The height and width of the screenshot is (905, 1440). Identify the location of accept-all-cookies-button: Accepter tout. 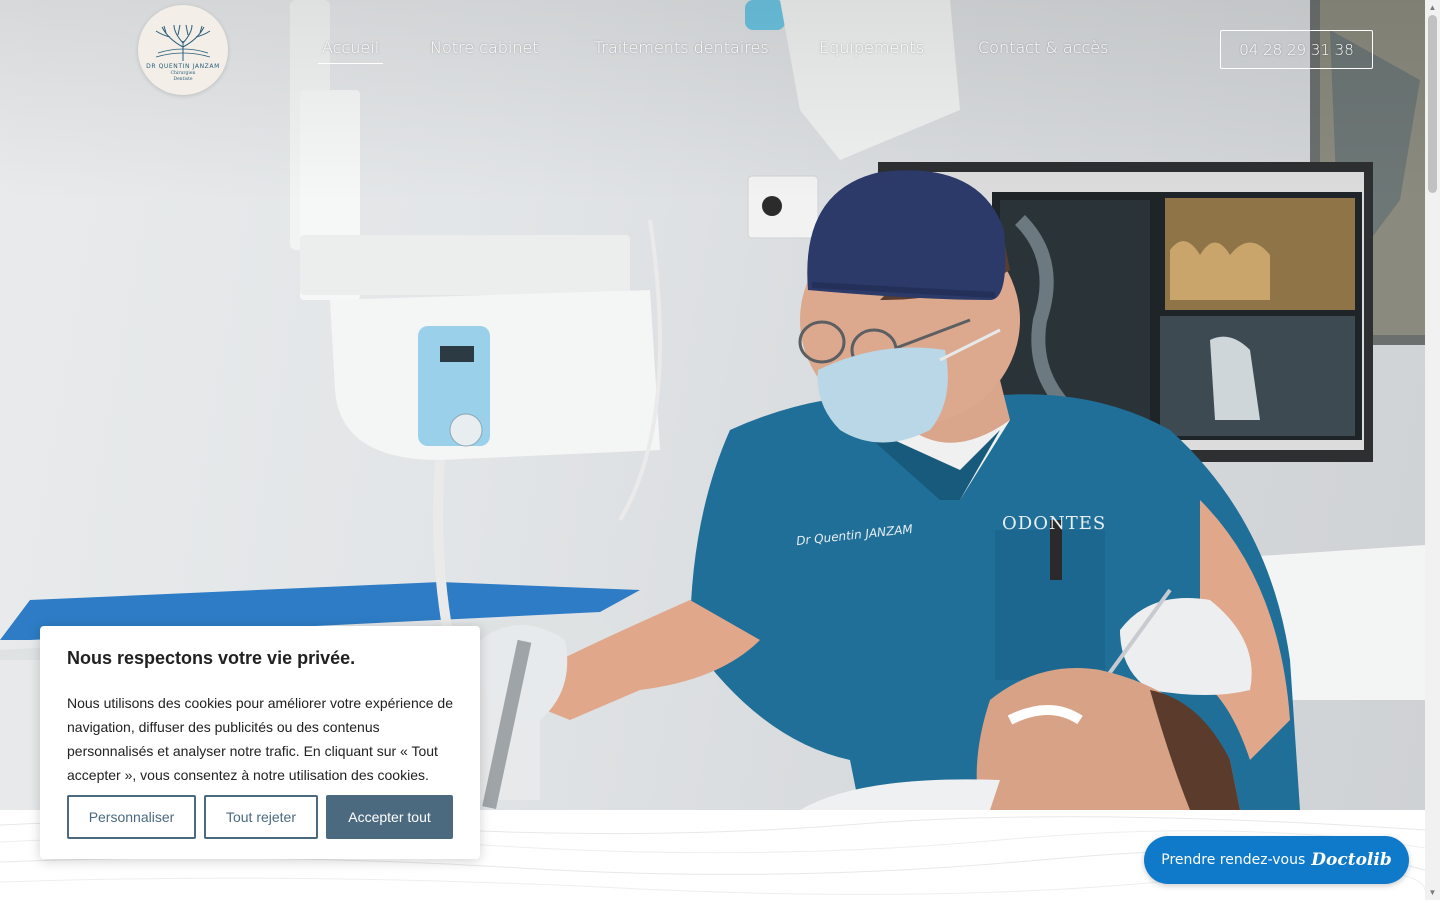
(389, 817).